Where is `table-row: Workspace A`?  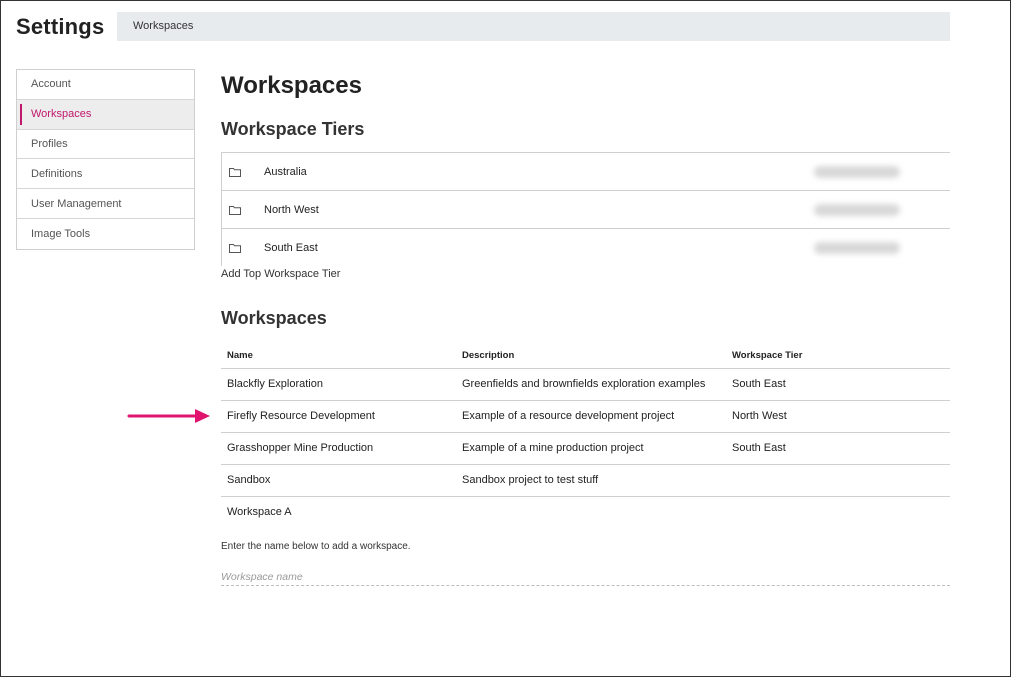 table-row: Workspace A is located at coordinates (585, 512).